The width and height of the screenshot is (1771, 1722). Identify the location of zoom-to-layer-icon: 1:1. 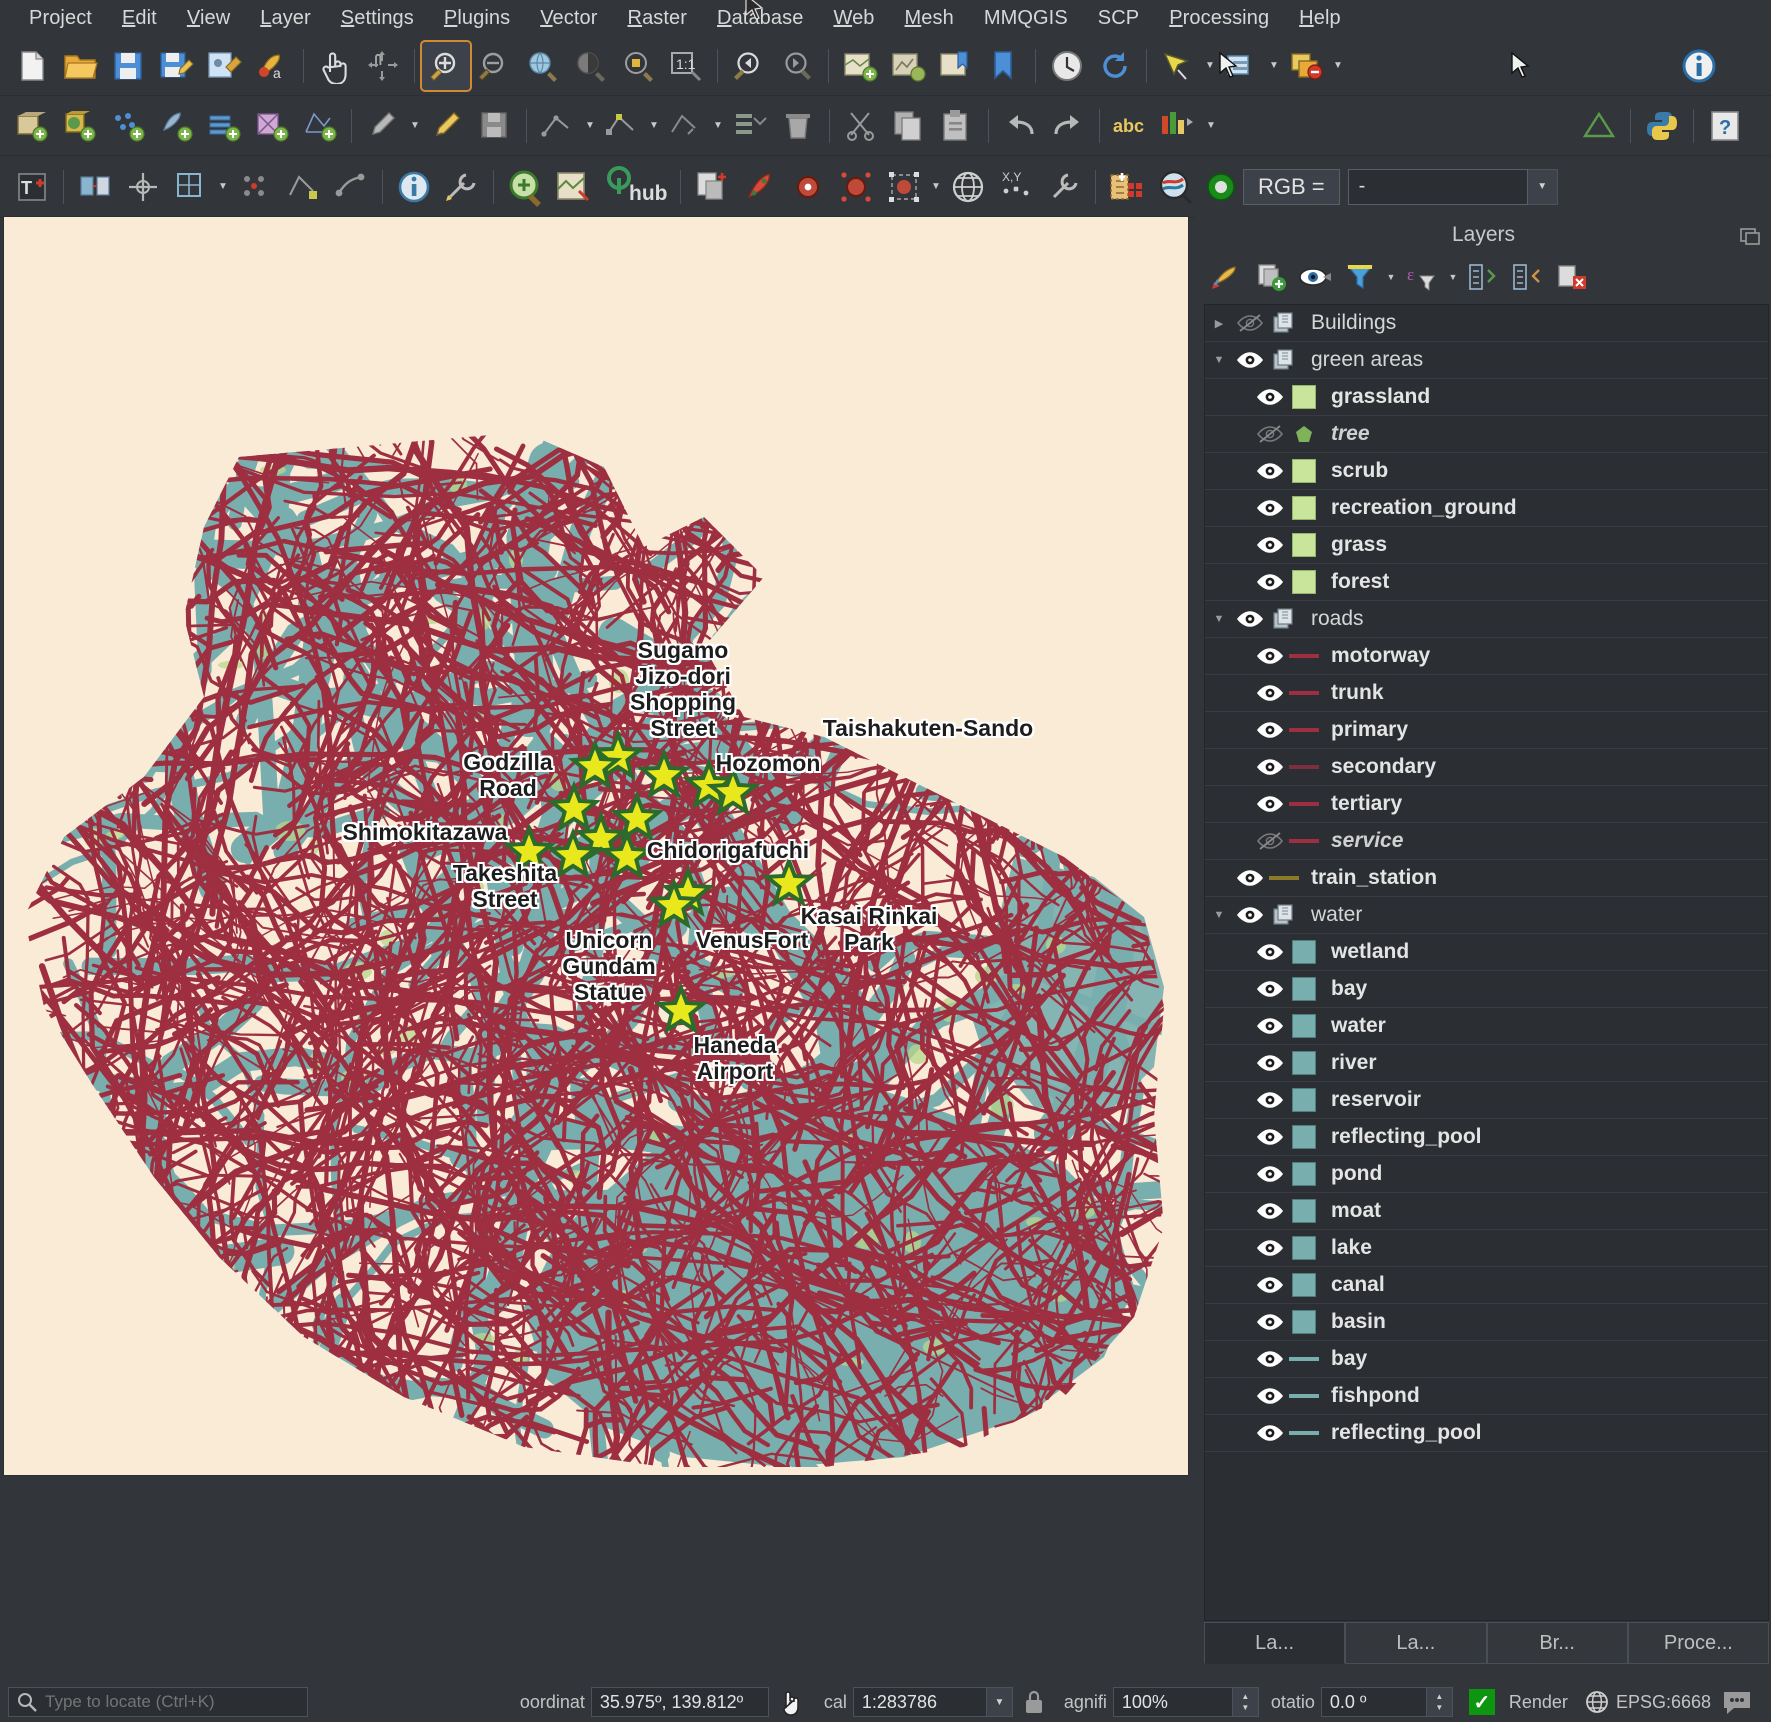
(686, 66).